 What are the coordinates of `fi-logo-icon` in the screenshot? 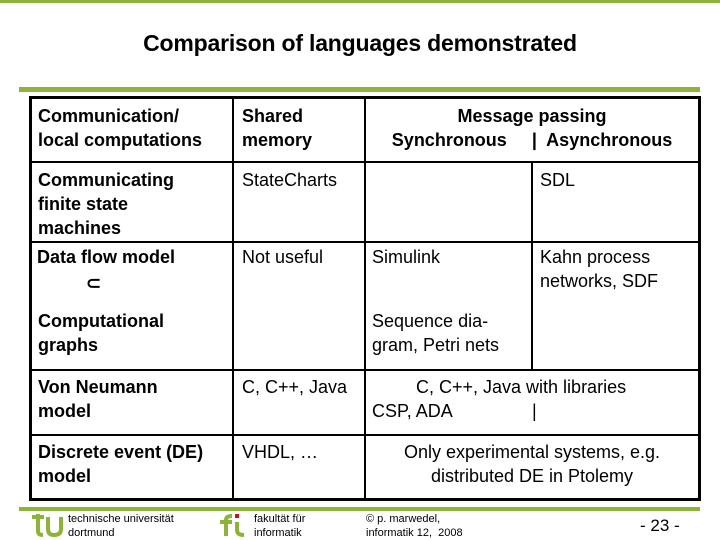 It's located at (232, 525).